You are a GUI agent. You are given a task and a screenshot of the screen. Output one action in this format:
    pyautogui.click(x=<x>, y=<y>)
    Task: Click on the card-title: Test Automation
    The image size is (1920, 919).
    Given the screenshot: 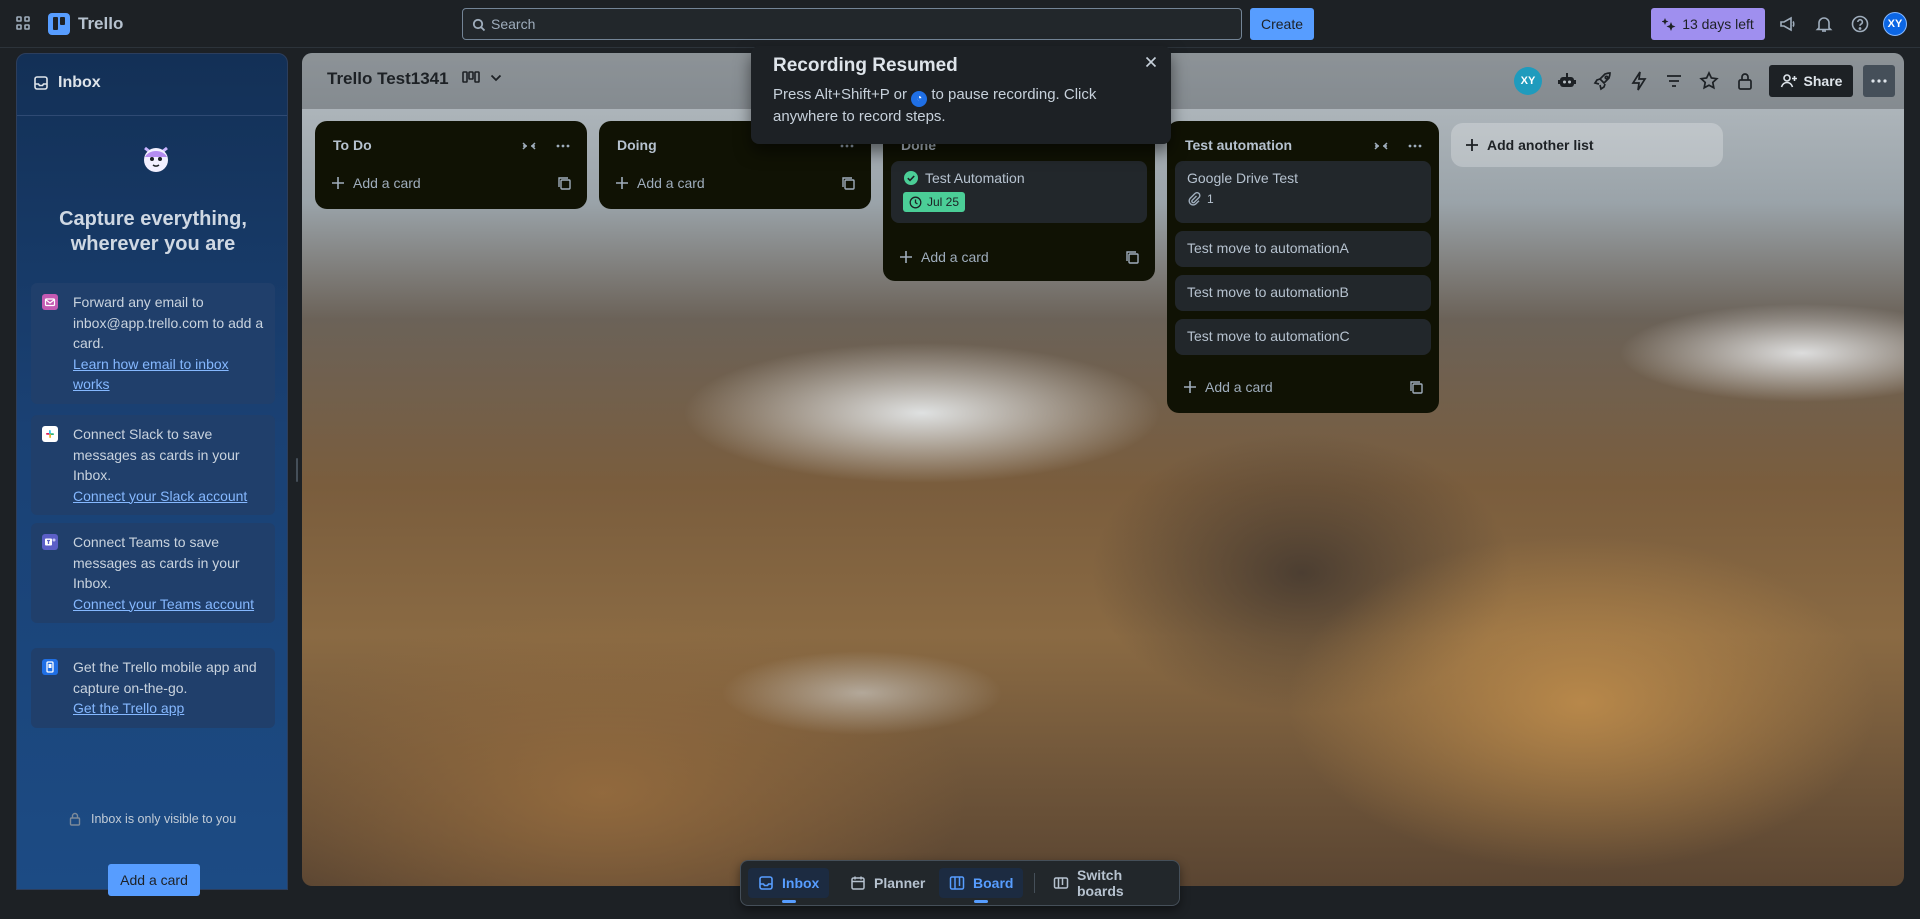 What is the action you would take?
    pyautogui.click(x=975, y=178)
    